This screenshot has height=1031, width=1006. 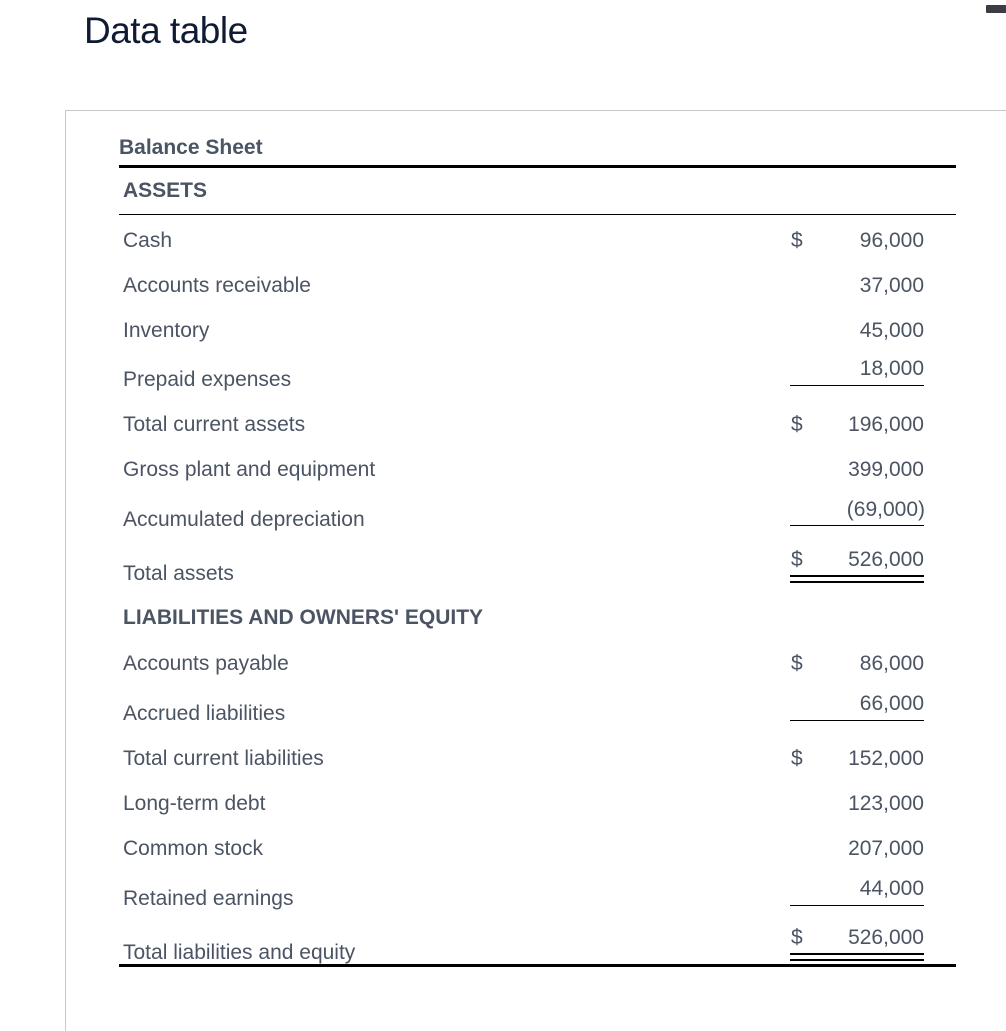 I want to click on liabilities-heading-label: LIABILITIES AND OWNERS' EQUITY, so click(x=303, y=617).